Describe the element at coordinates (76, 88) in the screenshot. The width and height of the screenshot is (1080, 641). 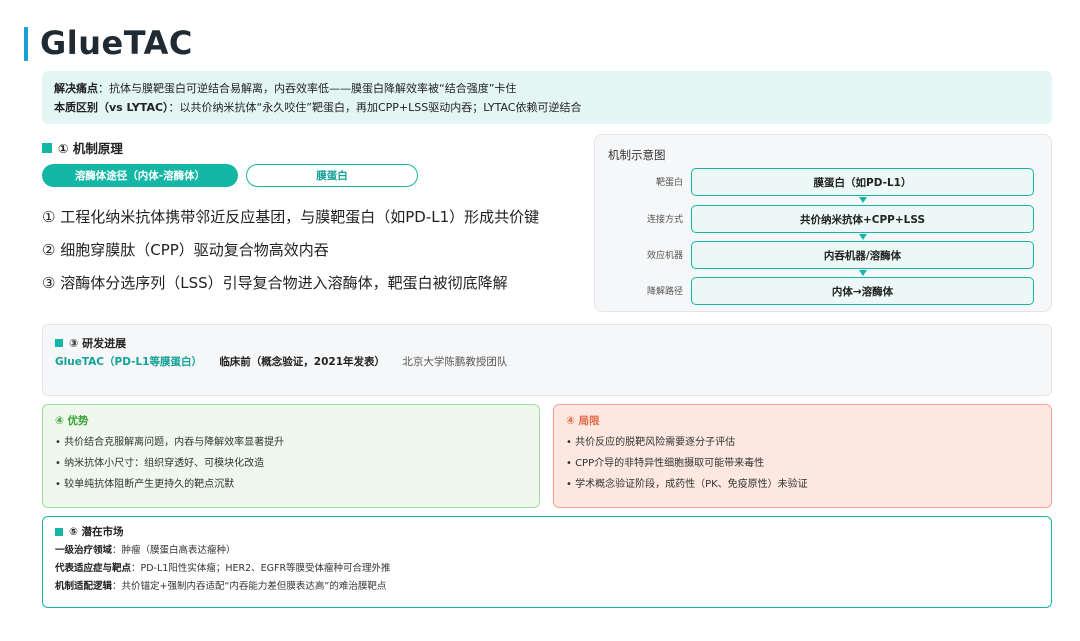
I see `pain-point-label: 解决痛点` at that location.